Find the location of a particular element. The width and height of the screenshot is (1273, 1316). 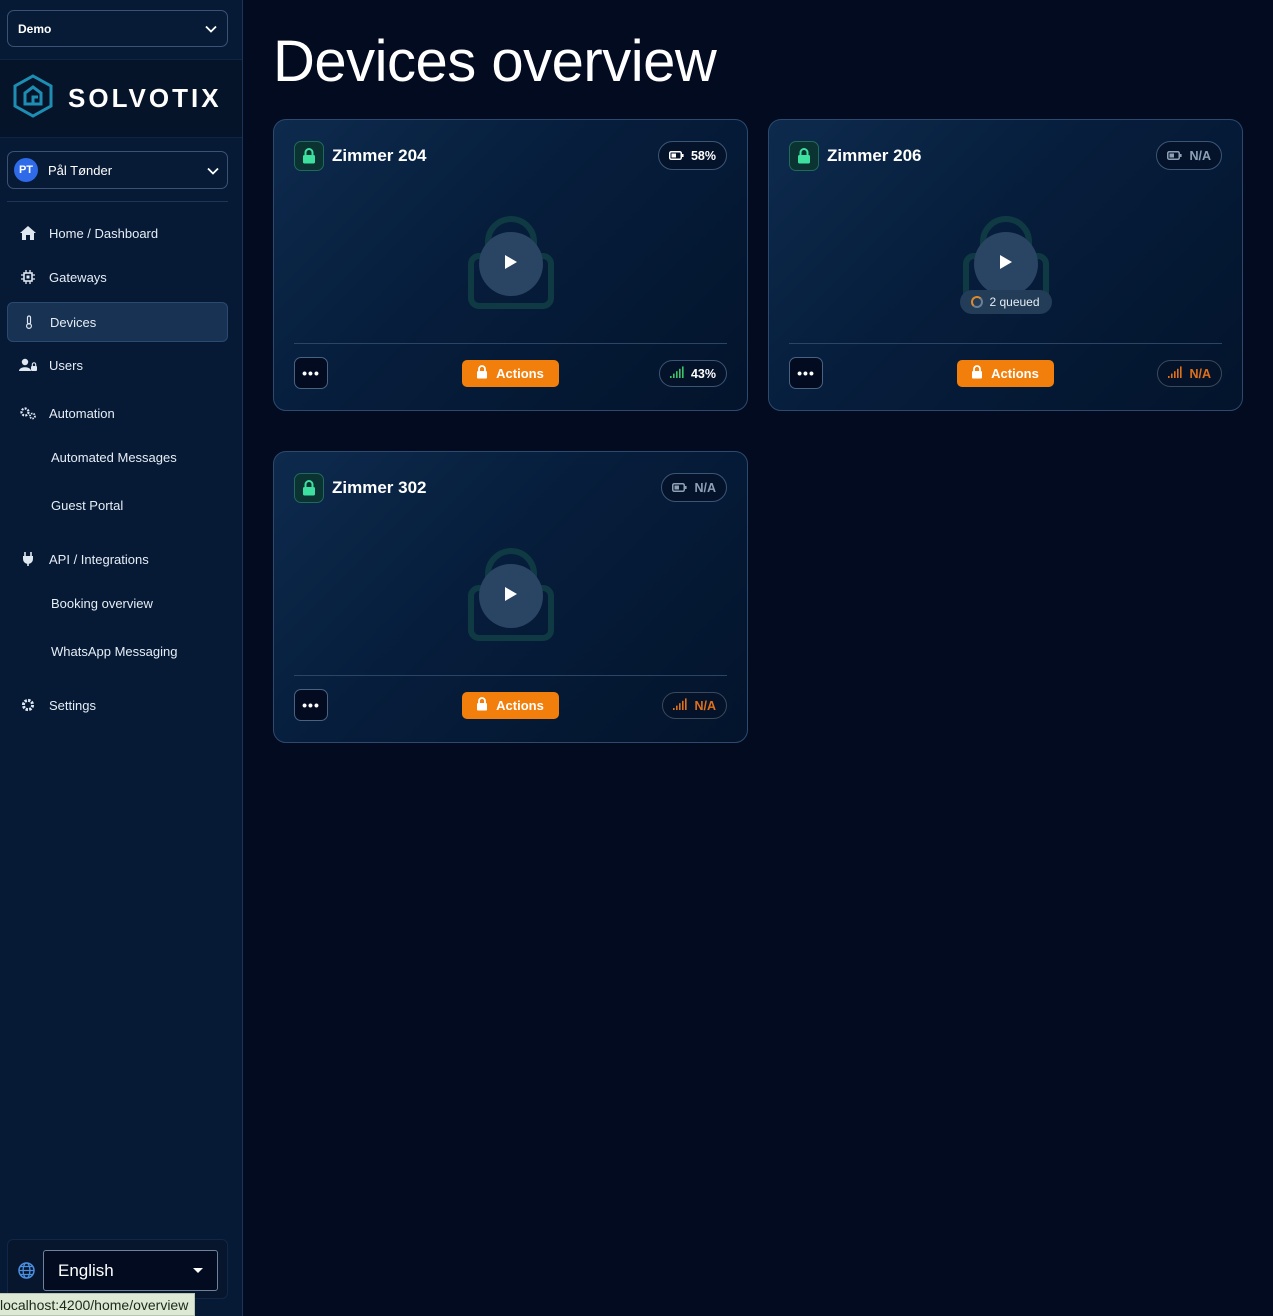

plug-icon is located at coordinates (28, 559).